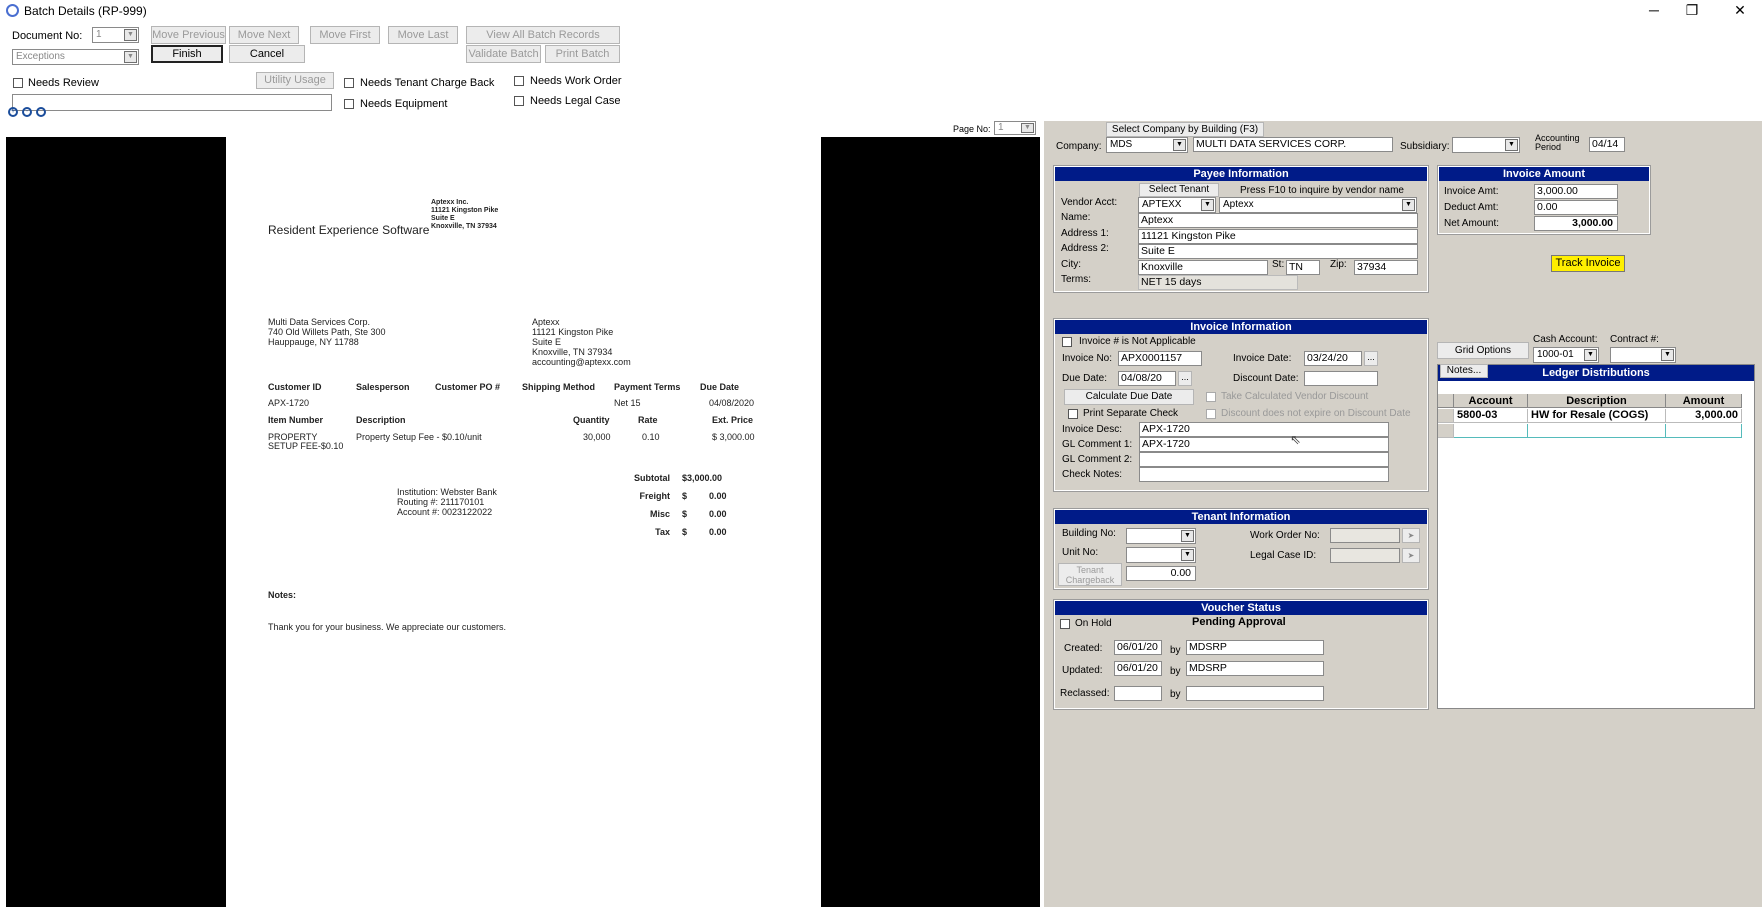 The image size is (1762, 907). Describe the element at coordinates (1090, 574) in the screenshot. I see `tenant-chargeback-button: Tenant Chargeback` at that location.